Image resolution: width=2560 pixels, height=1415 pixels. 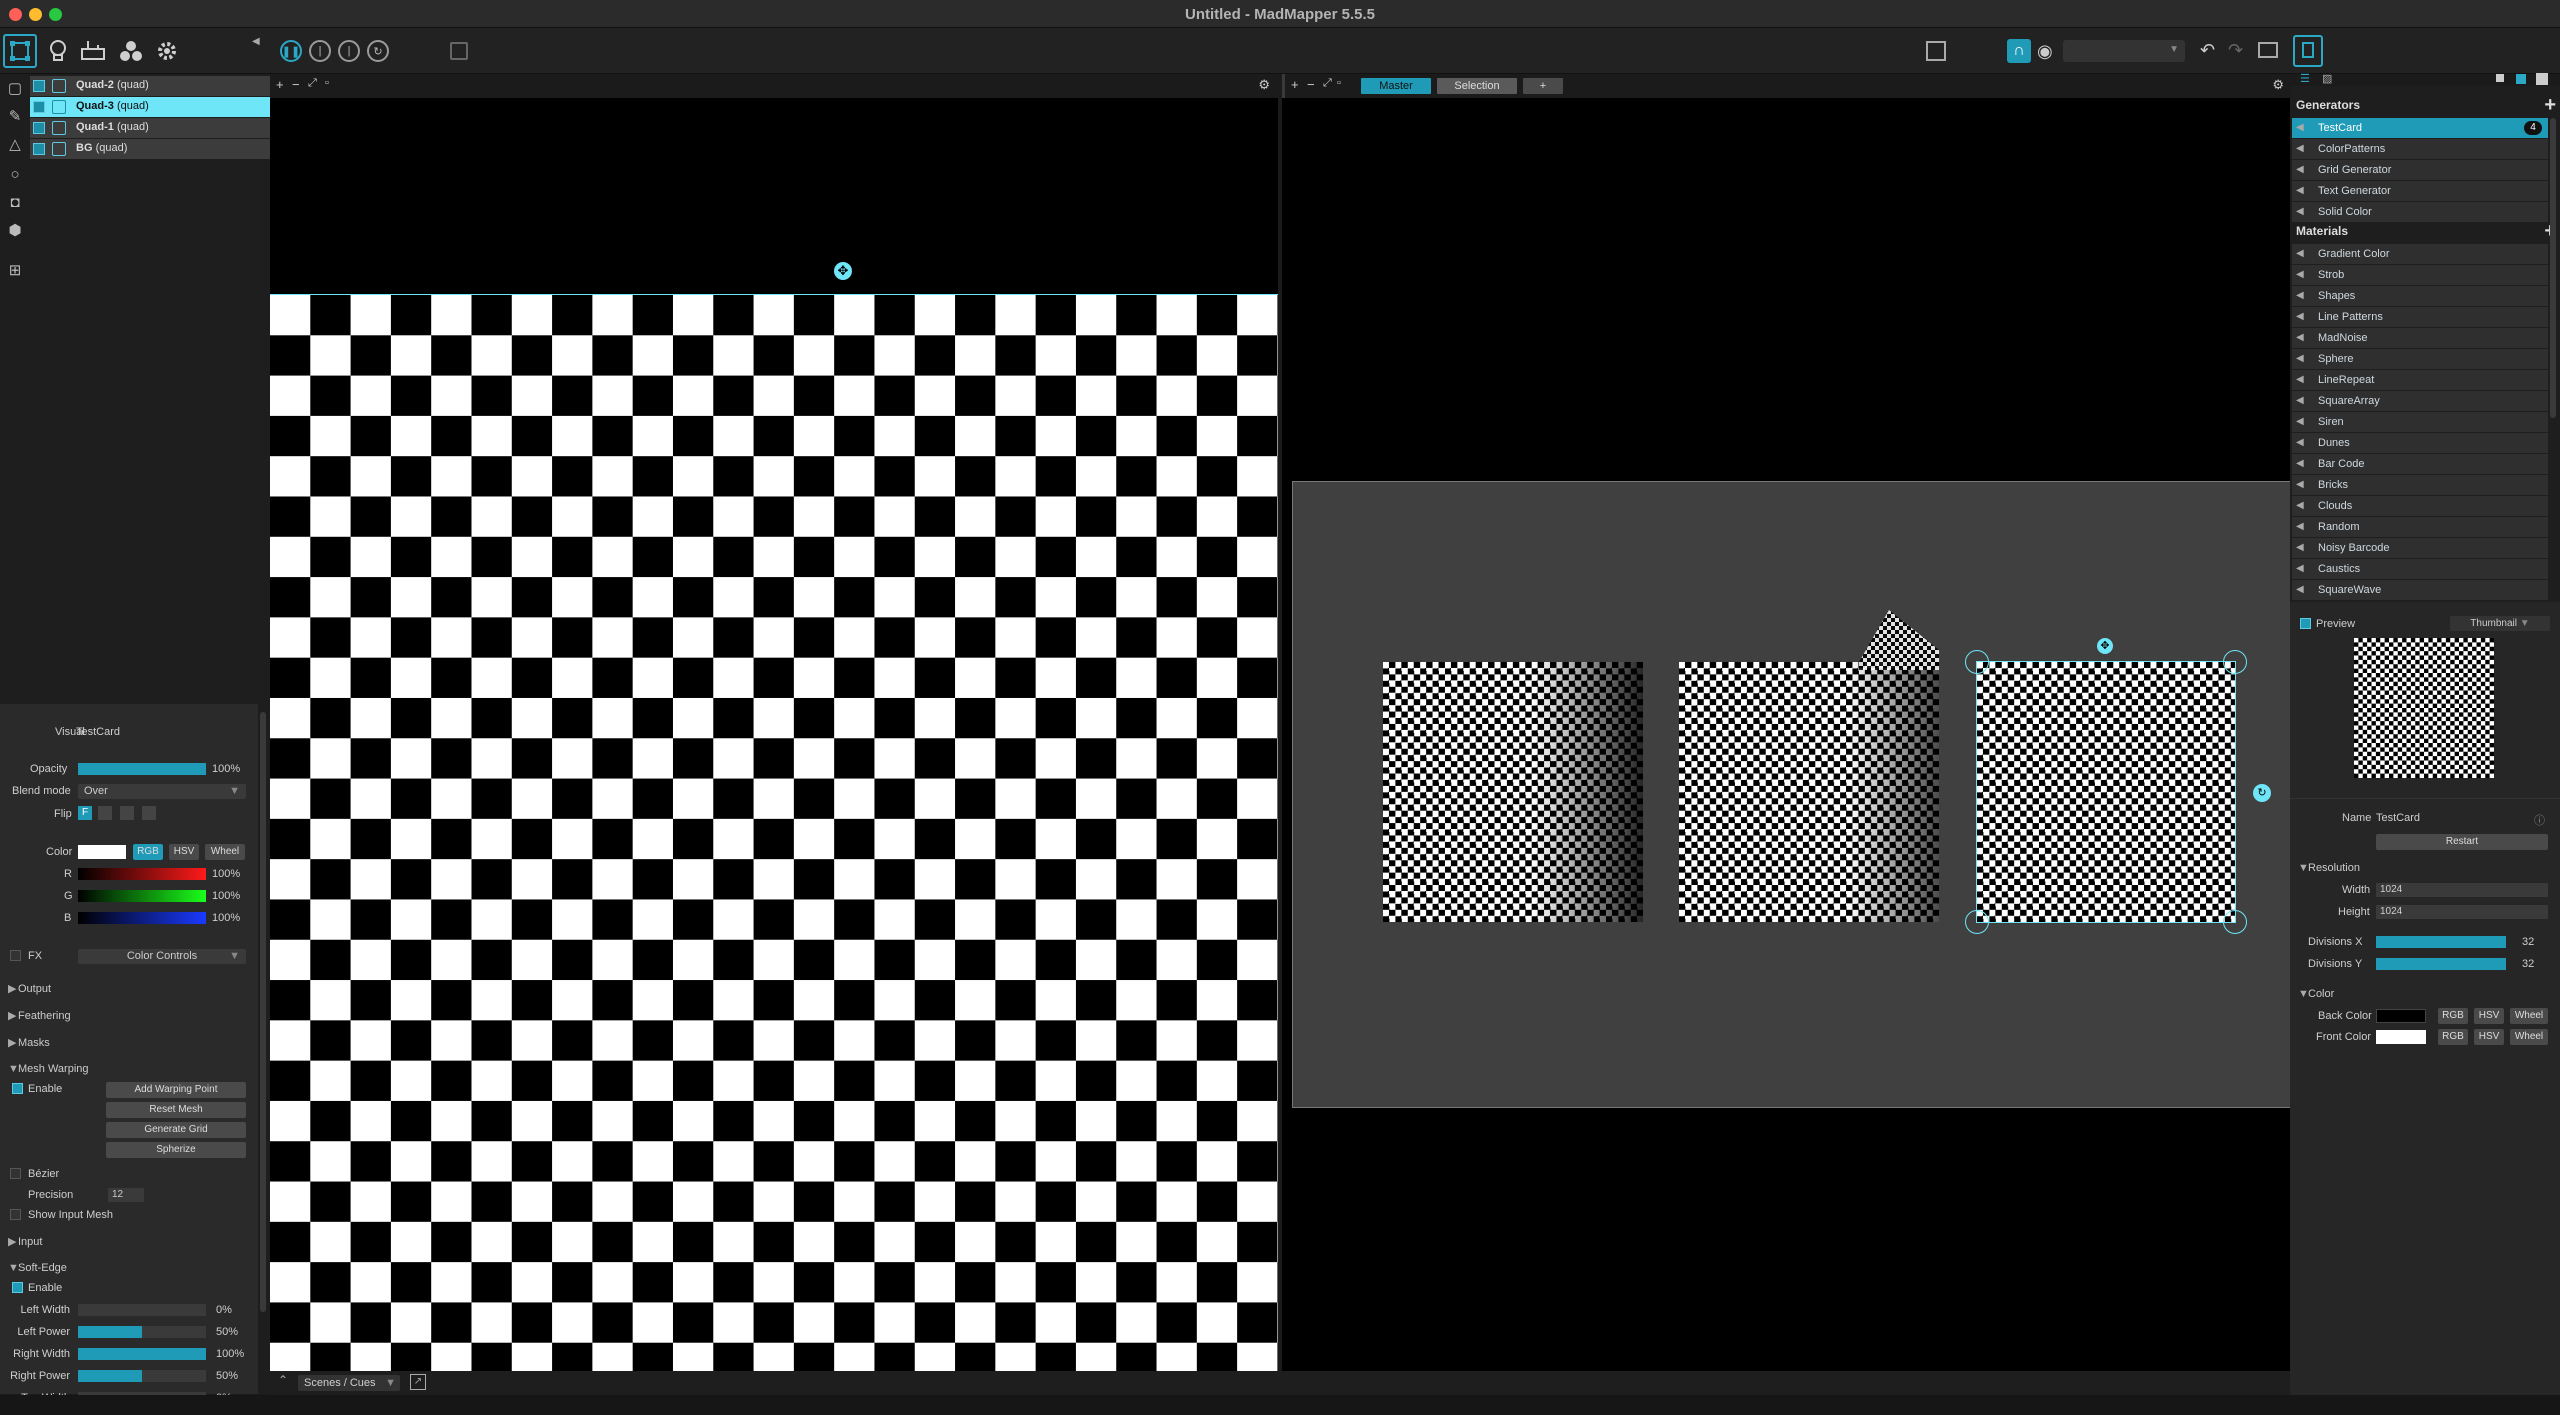 I want to click on add-surface-icon: ⊞, so click(x=15, y=271).